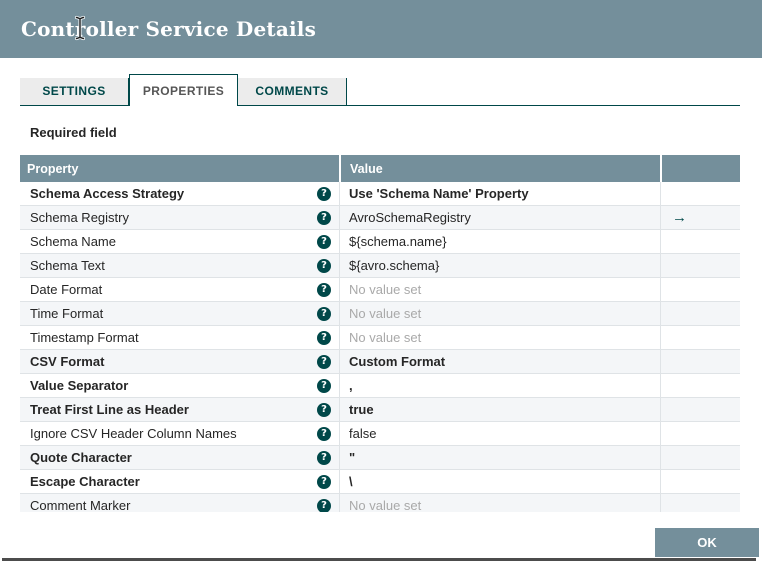  I want to click on tab-properties: PROPERTIES, so click(183, 90).